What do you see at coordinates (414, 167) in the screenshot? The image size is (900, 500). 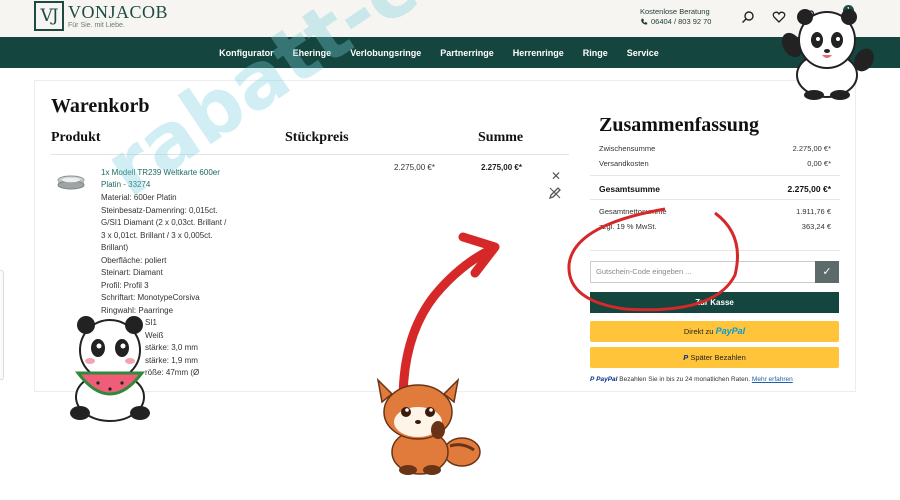 I see `unit-price: 2.275,00 €*` at bounding box center [414, 167].